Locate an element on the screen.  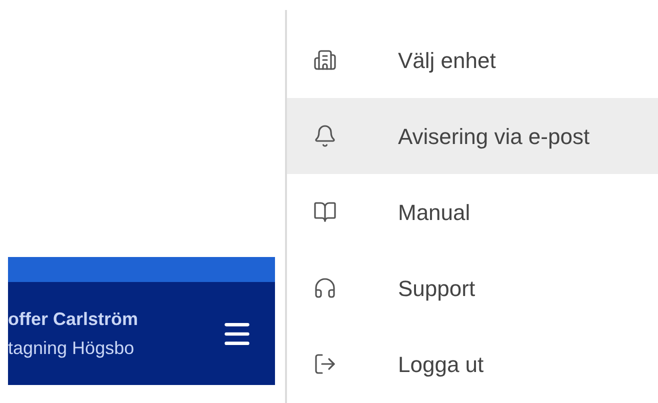
bell-icon is located at coordinates (325, 136).